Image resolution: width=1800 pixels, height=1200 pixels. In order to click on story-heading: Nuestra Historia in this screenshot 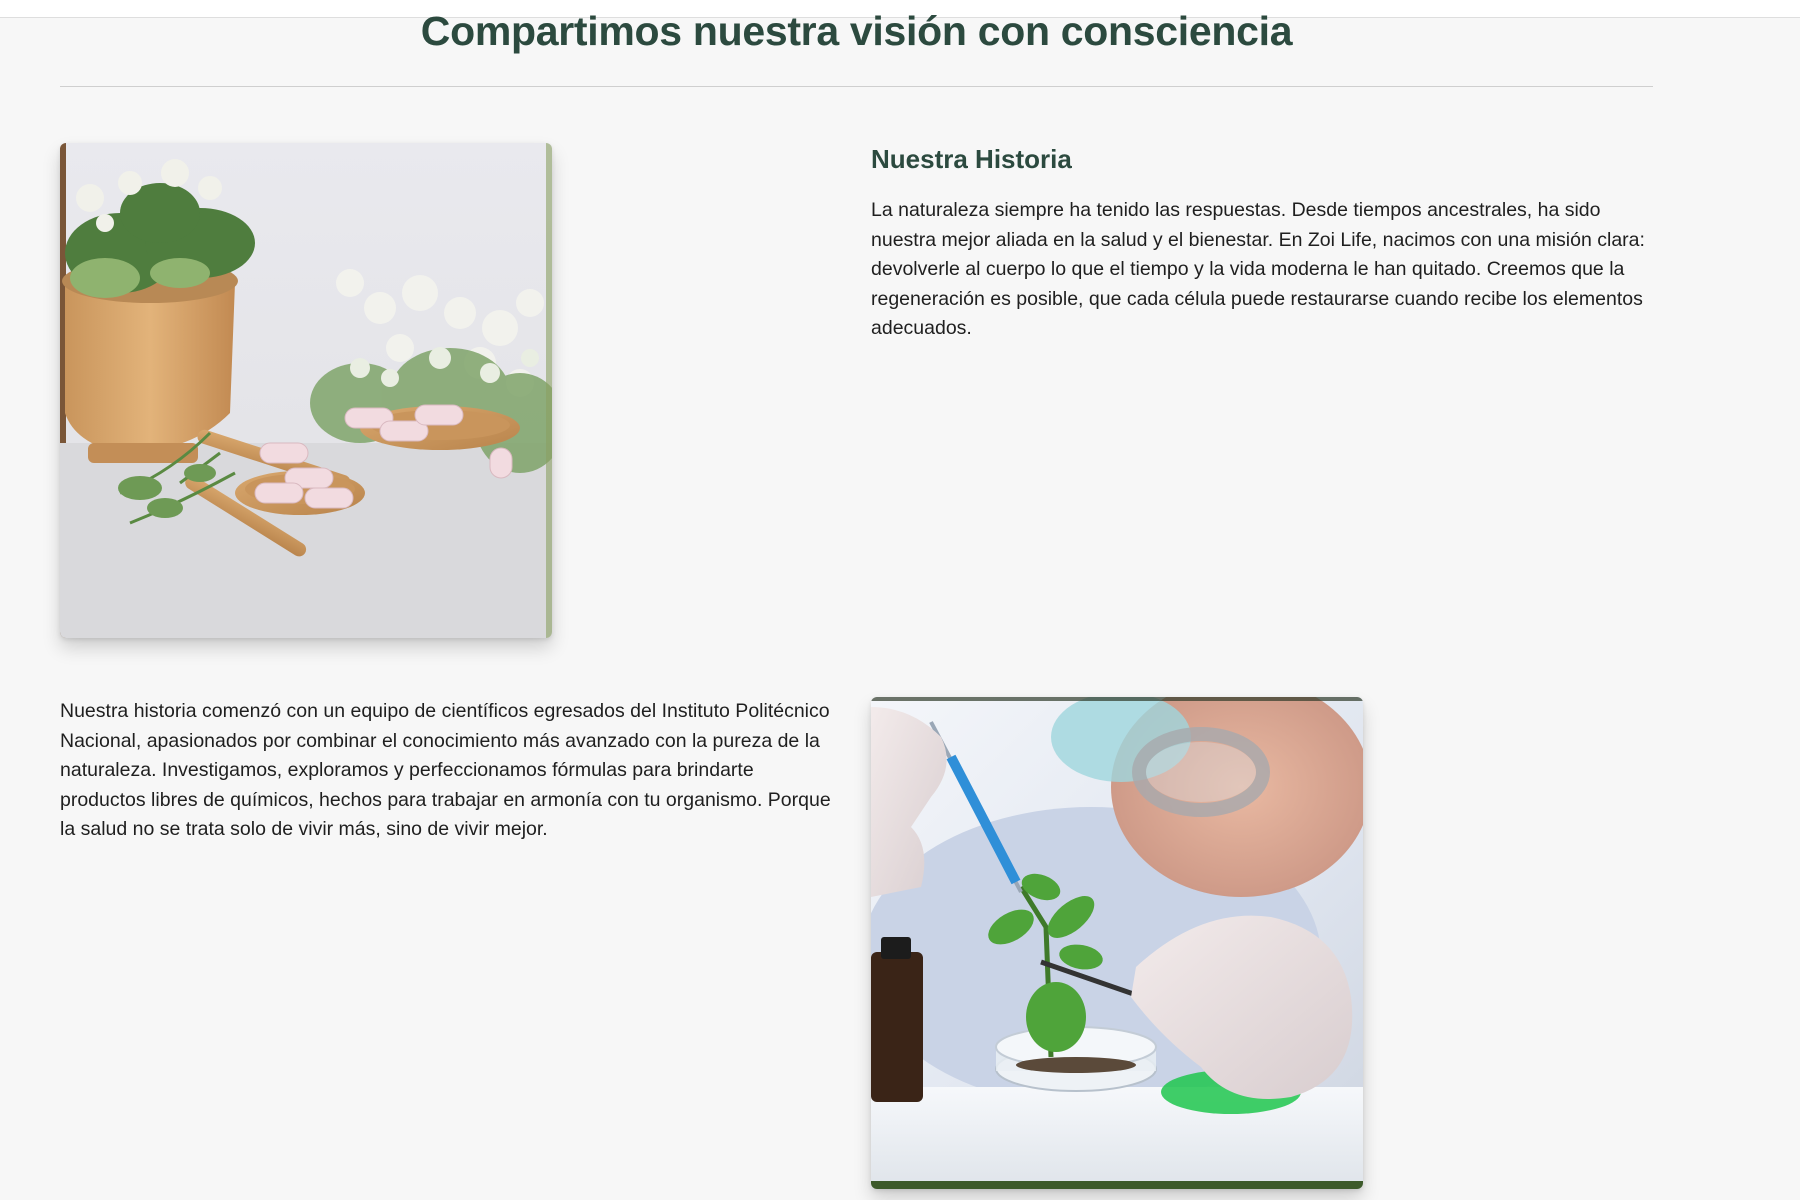, I will do `click(971, 159)`.